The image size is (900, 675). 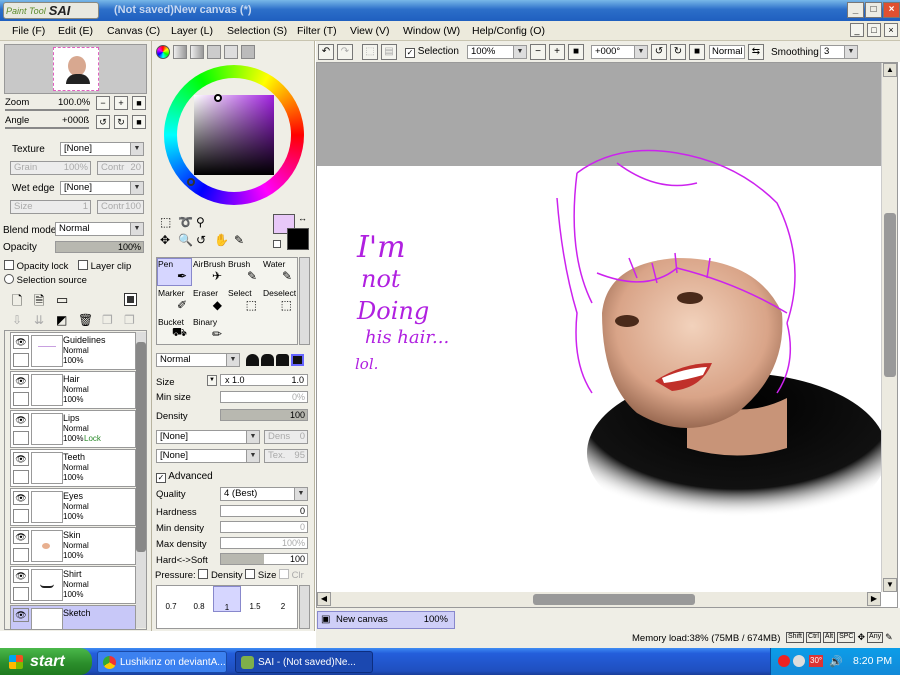 I want to click on menu-layer: Layer (L), so click(x=192, y=31).